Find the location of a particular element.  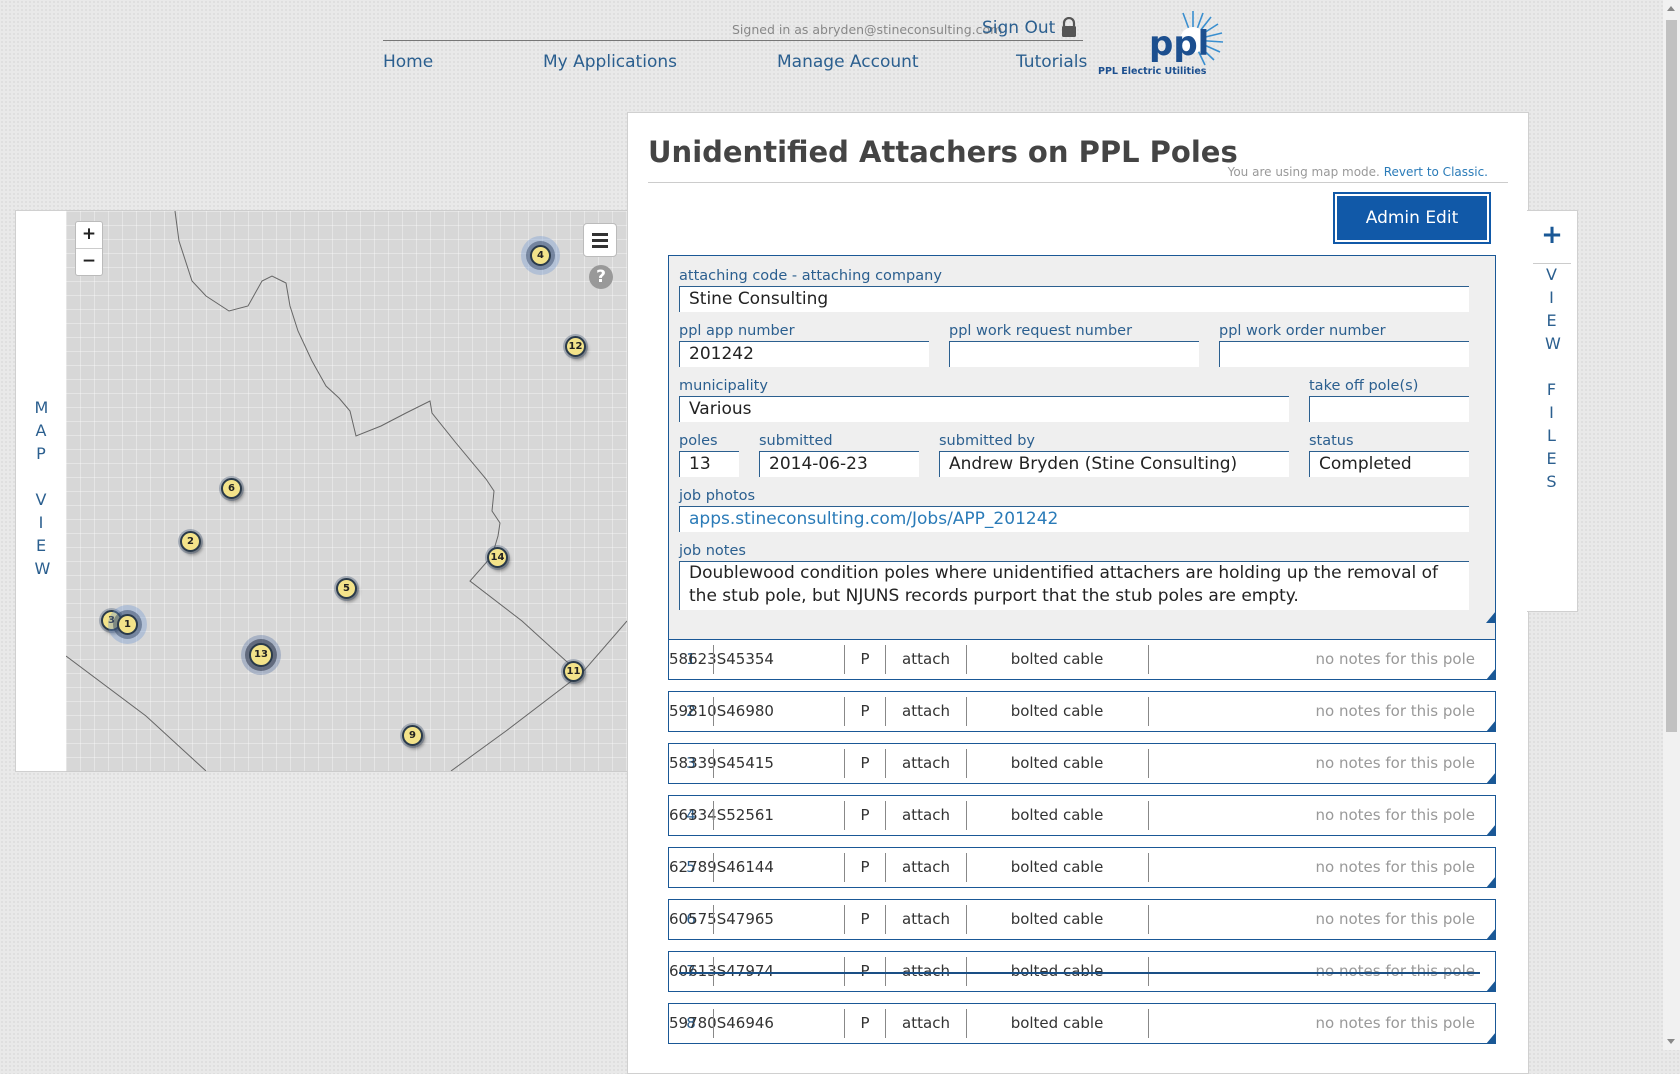

nav-tutorials: Tutorials is located at coordinates (1051, 62).